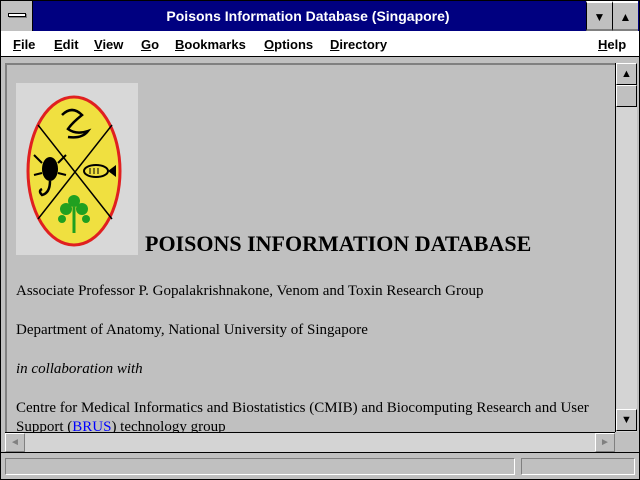 Image resolution: width=640 pixels, height=480 pixels. What do you see at coordinates (338, 243) in the screenshot?
I see `page-heading: POISONS INFORMATION DATABASE` at bounding box center [338, 243].